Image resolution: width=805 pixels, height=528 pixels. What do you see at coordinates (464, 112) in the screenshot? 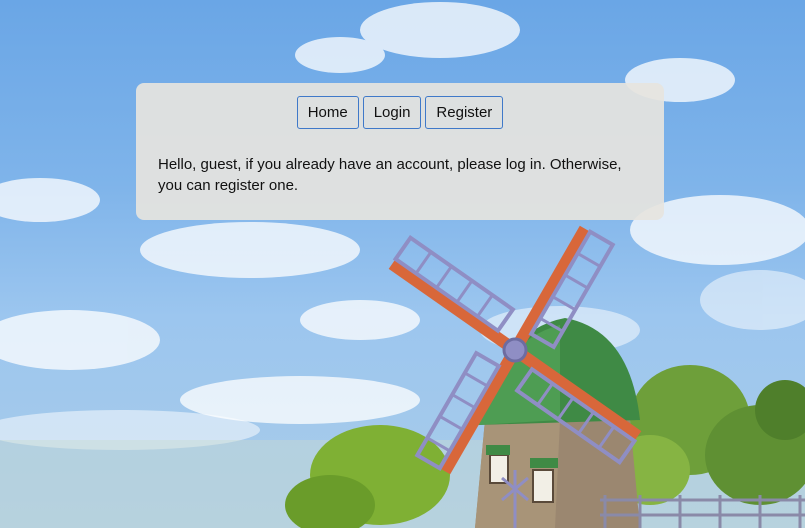
I see `register-button: Register` at bounding box center [464, 112].